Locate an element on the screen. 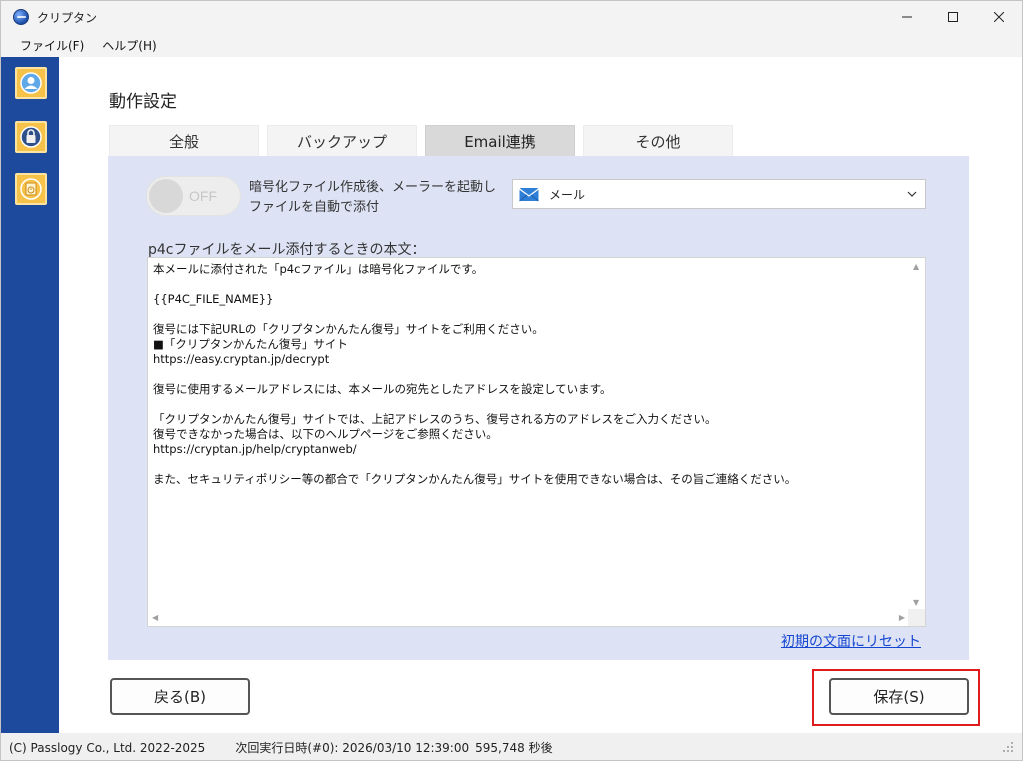 This screenshot has width=1023, height=761. resize-grip-icon is located at coordinates (1008, 747).